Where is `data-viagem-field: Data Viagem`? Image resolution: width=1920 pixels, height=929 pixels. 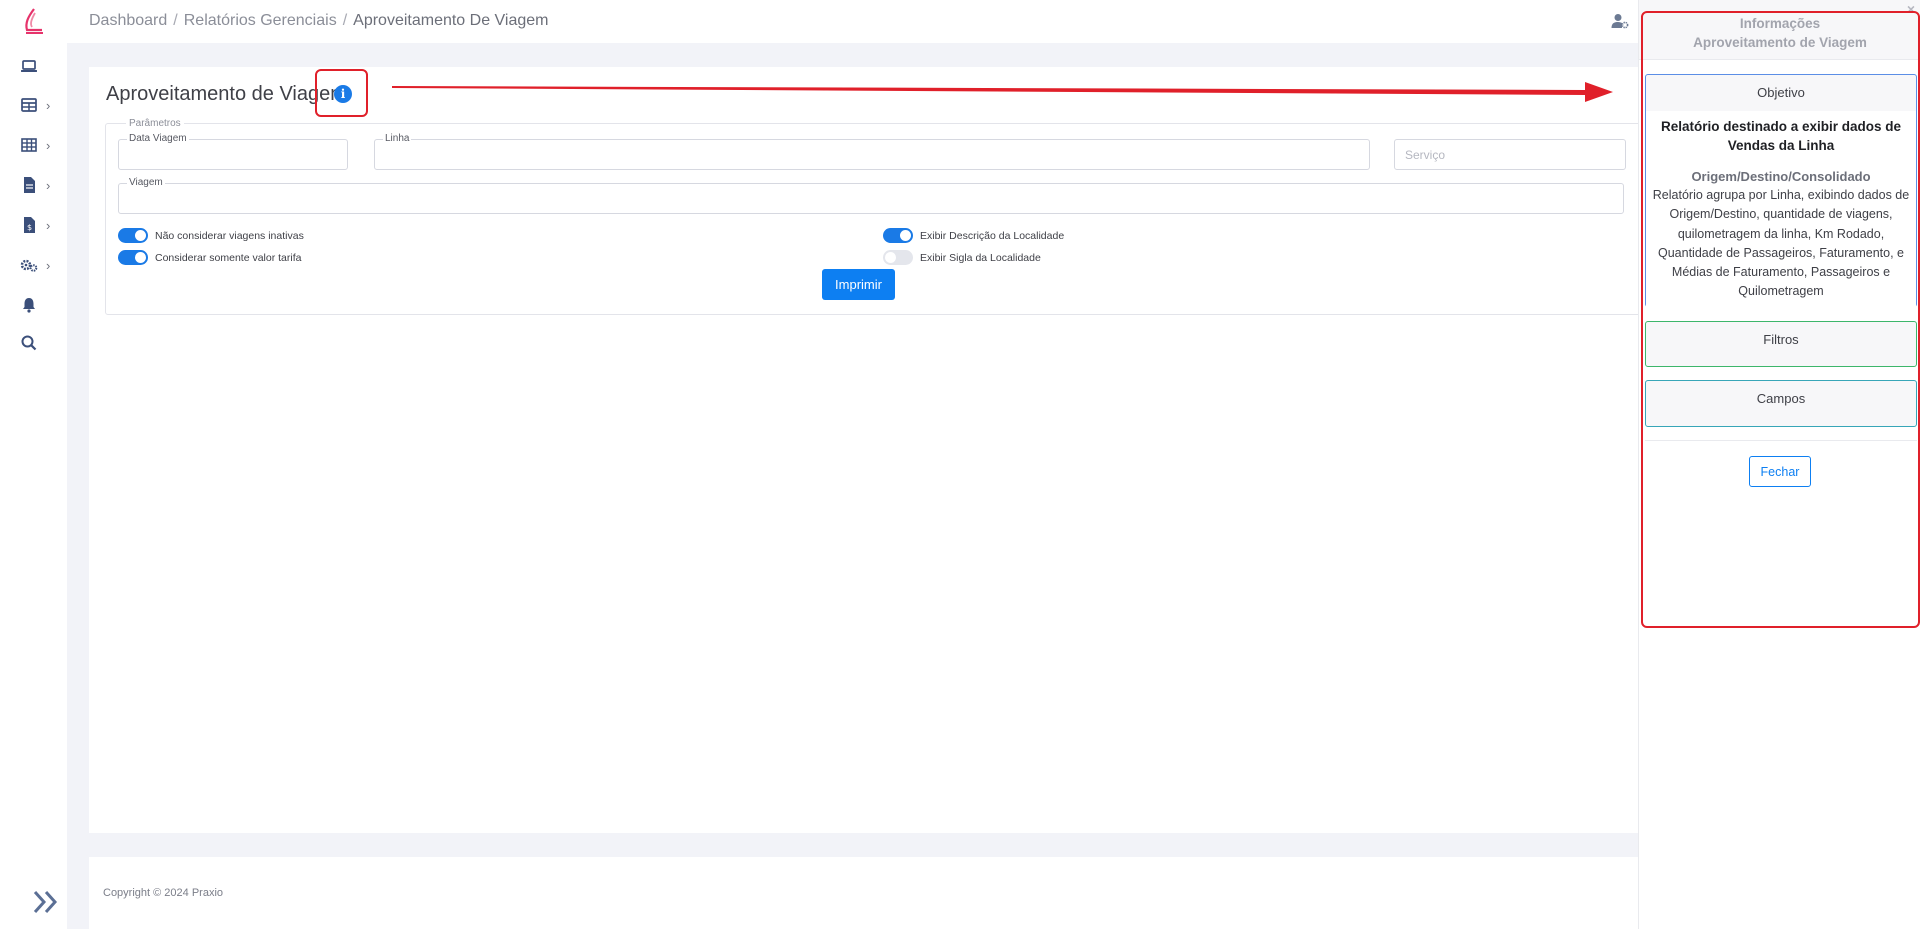 data-viagem-field: Data Viagem is located at coordinates (233, 151).